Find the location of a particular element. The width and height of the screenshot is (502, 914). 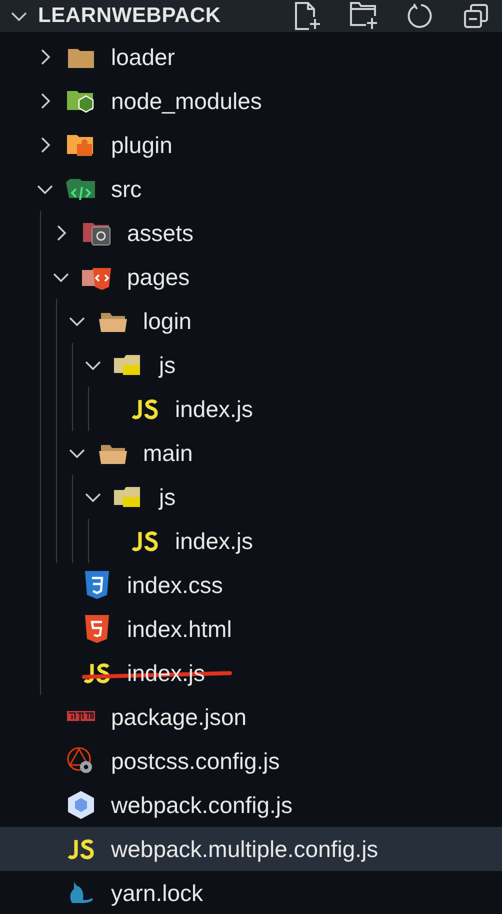

collapse-all-icon is located at coordinates (476, 16).